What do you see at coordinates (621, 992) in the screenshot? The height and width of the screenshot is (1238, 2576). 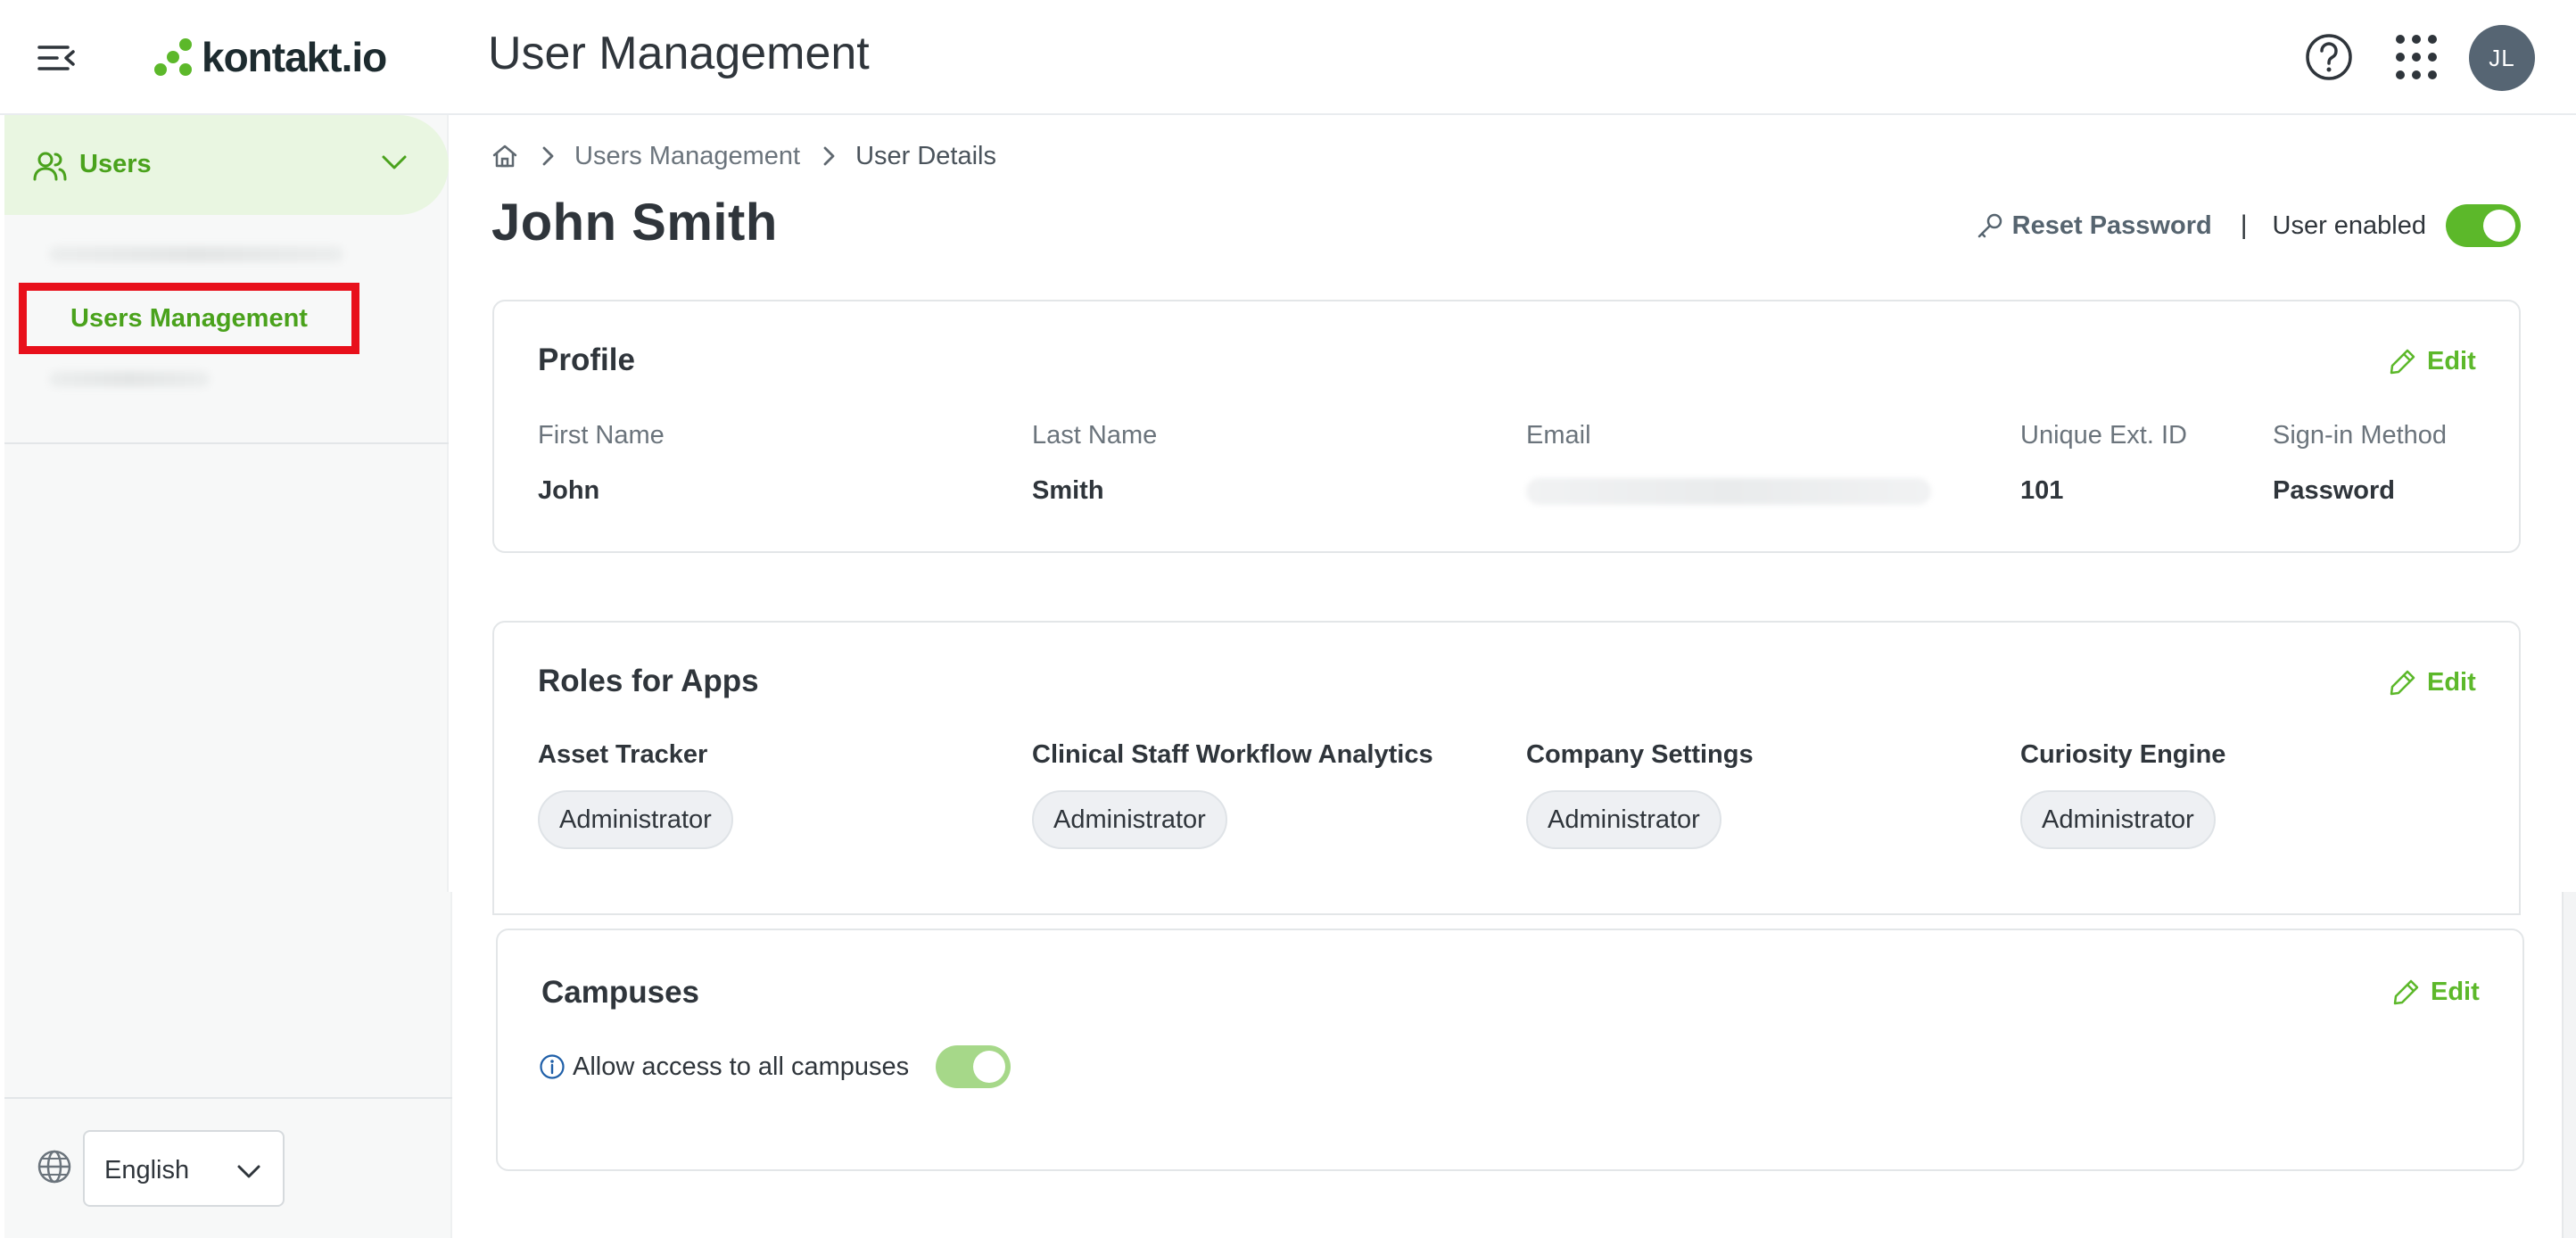 I see `campuses-title: Campuses` at bounding box center [621, 992].